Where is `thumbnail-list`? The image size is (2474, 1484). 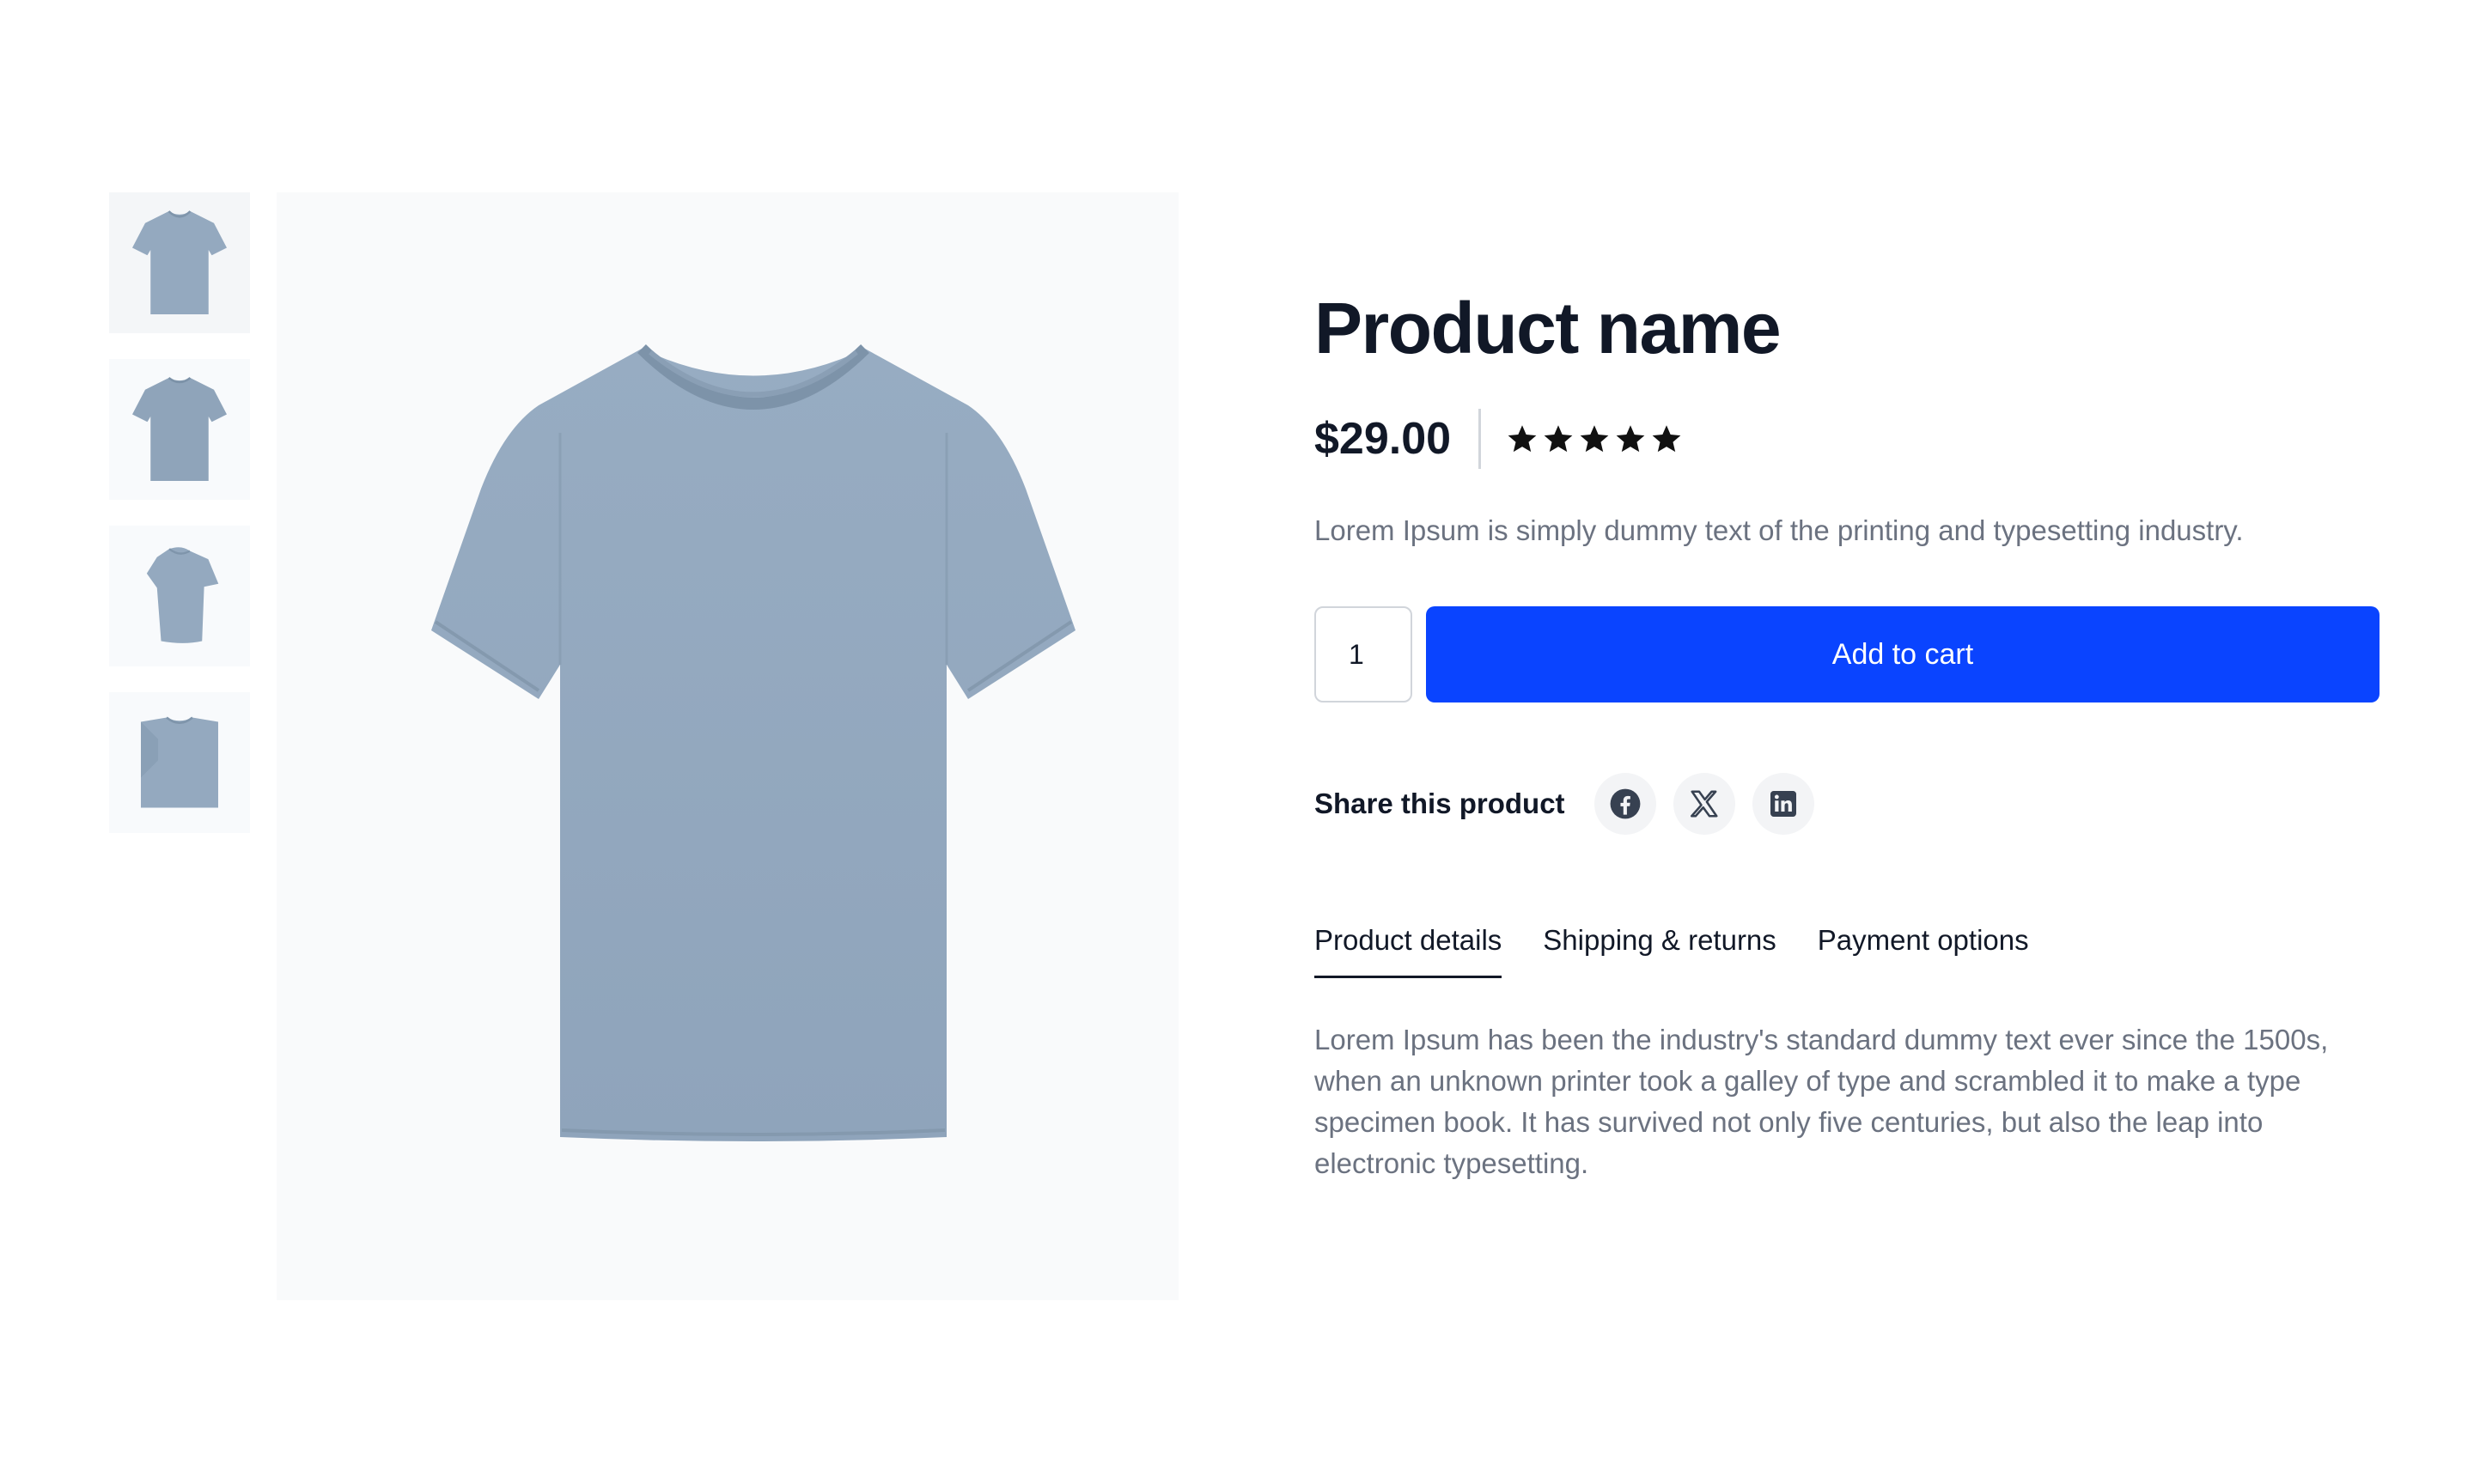
thumbnail-list is located at coordinates (179, 525).